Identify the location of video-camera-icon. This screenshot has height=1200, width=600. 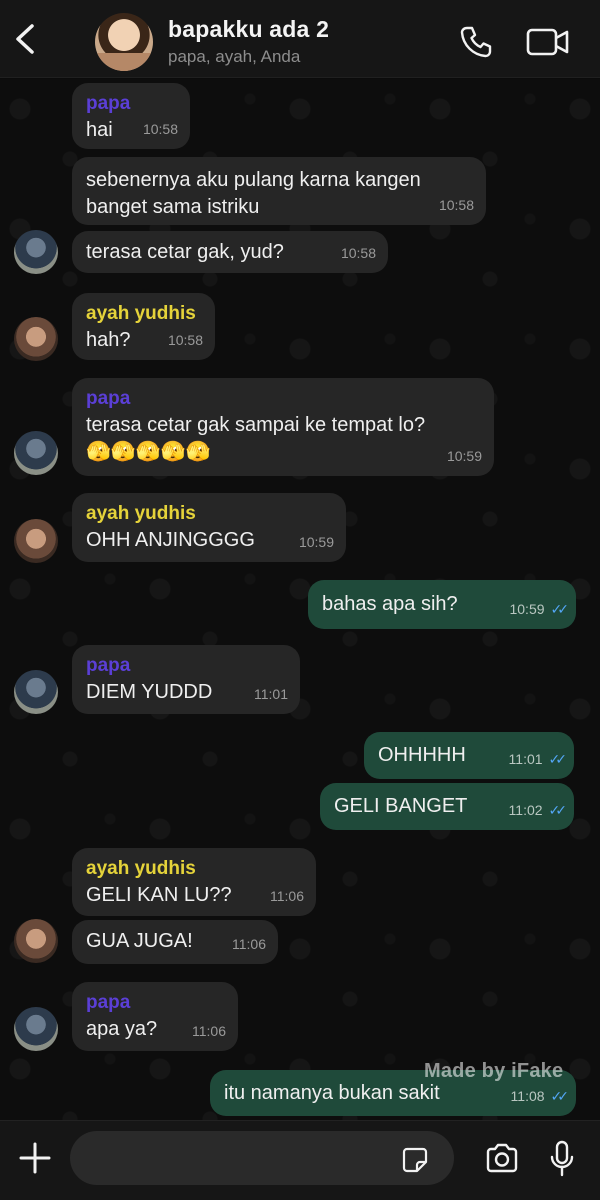
(547, 42).